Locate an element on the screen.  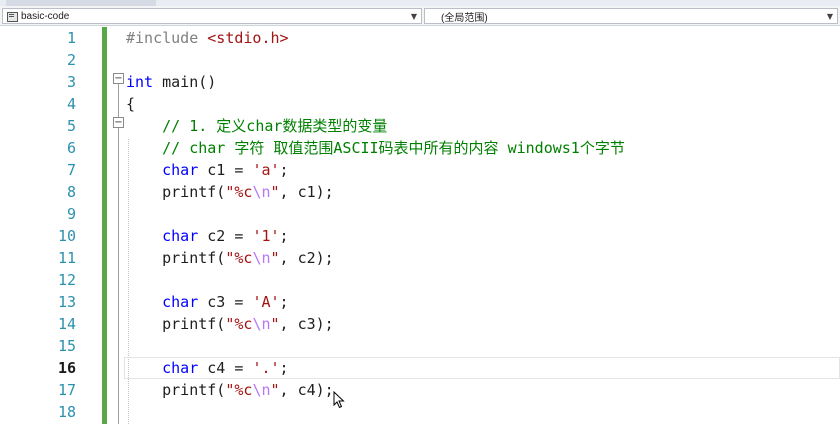
line-number: 8 is located at coordinates (71, 192).